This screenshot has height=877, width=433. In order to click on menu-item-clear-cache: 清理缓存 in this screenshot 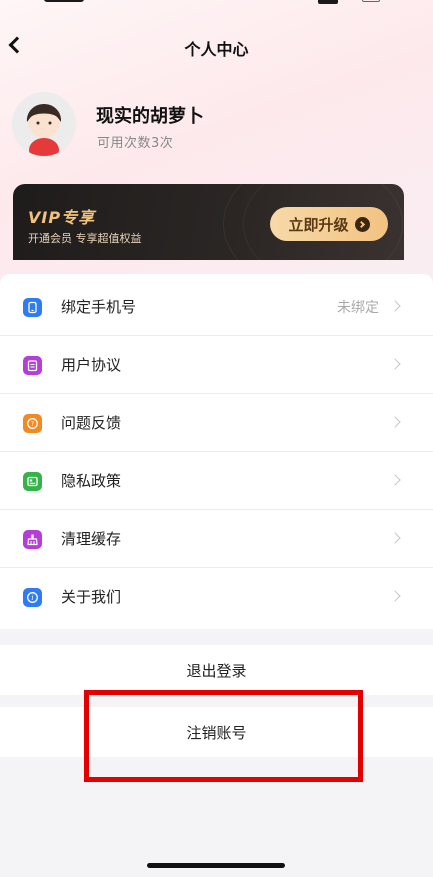, I will do `click(216, 539)`.